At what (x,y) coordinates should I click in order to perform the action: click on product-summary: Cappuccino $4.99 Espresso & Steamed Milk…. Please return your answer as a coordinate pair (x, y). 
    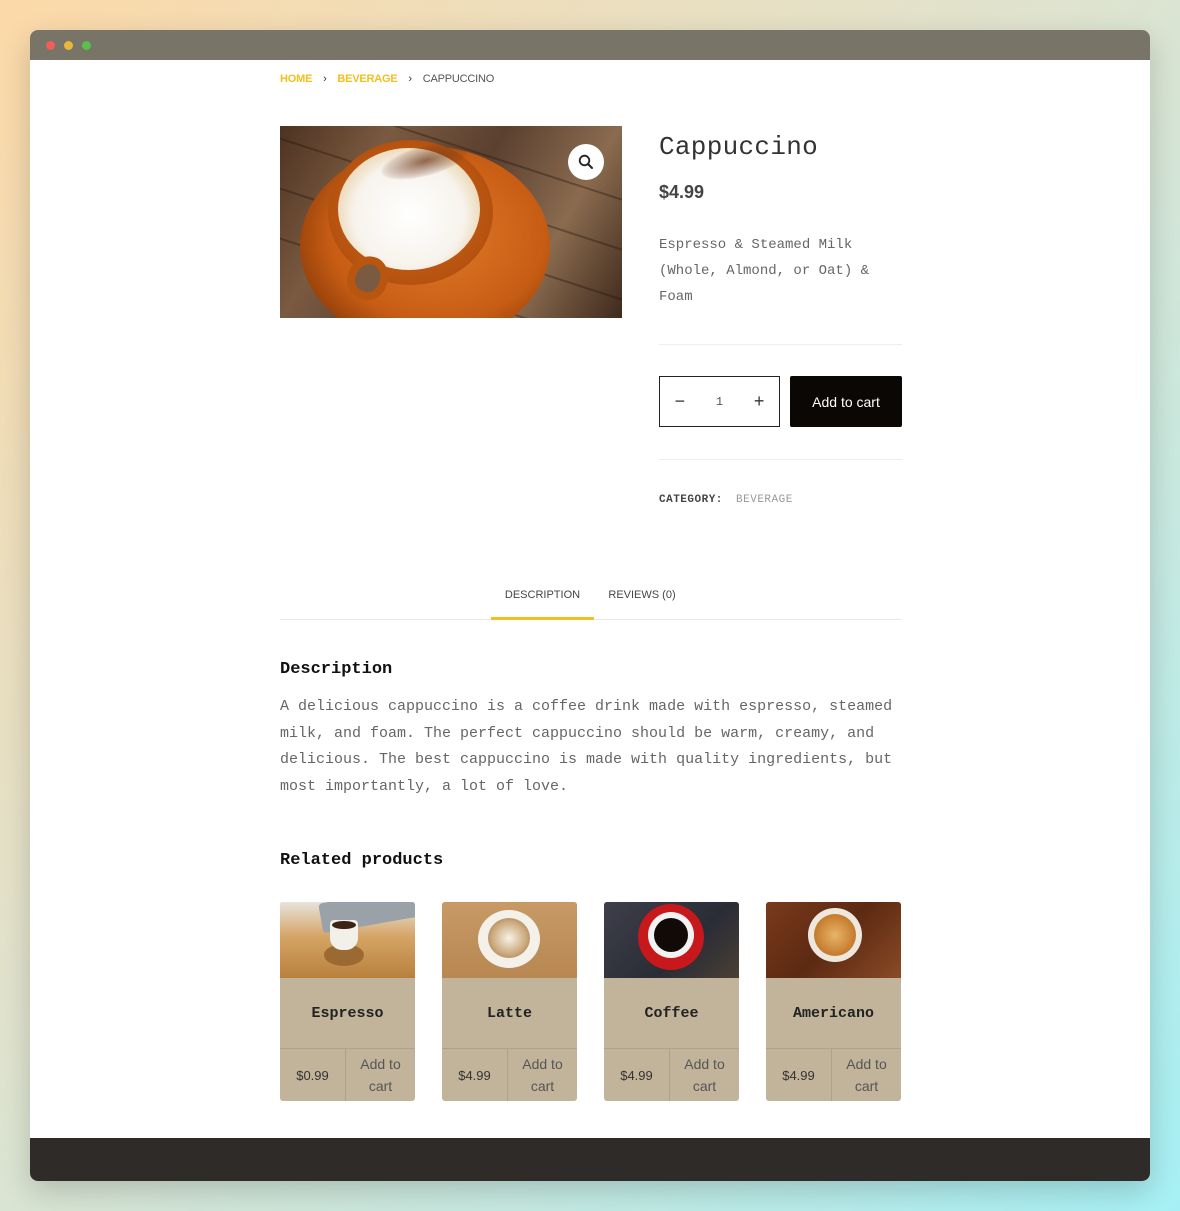
    Looking at the image, I should click on (780, 316).